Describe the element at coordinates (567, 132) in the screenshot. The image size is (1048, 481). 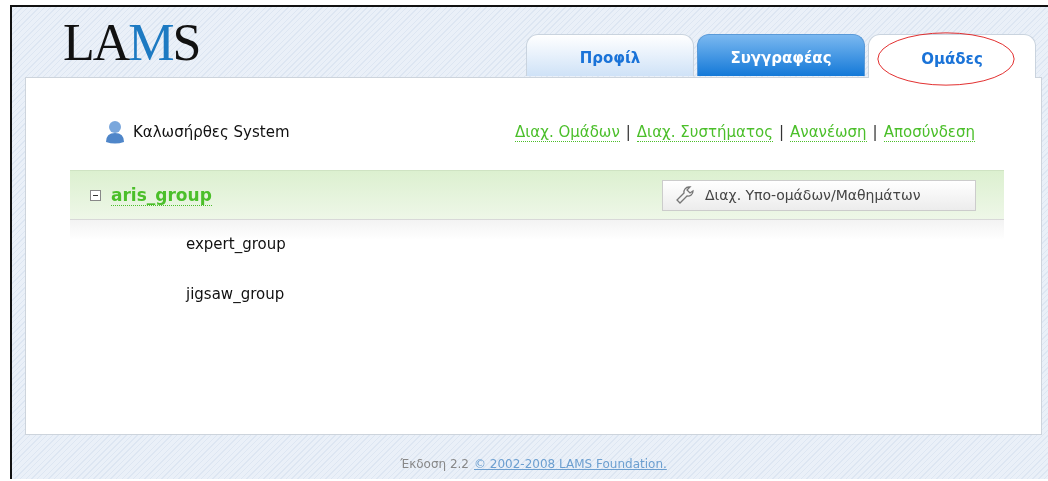
I see `nav-link: Διαχ. Ομάδων` at that location.